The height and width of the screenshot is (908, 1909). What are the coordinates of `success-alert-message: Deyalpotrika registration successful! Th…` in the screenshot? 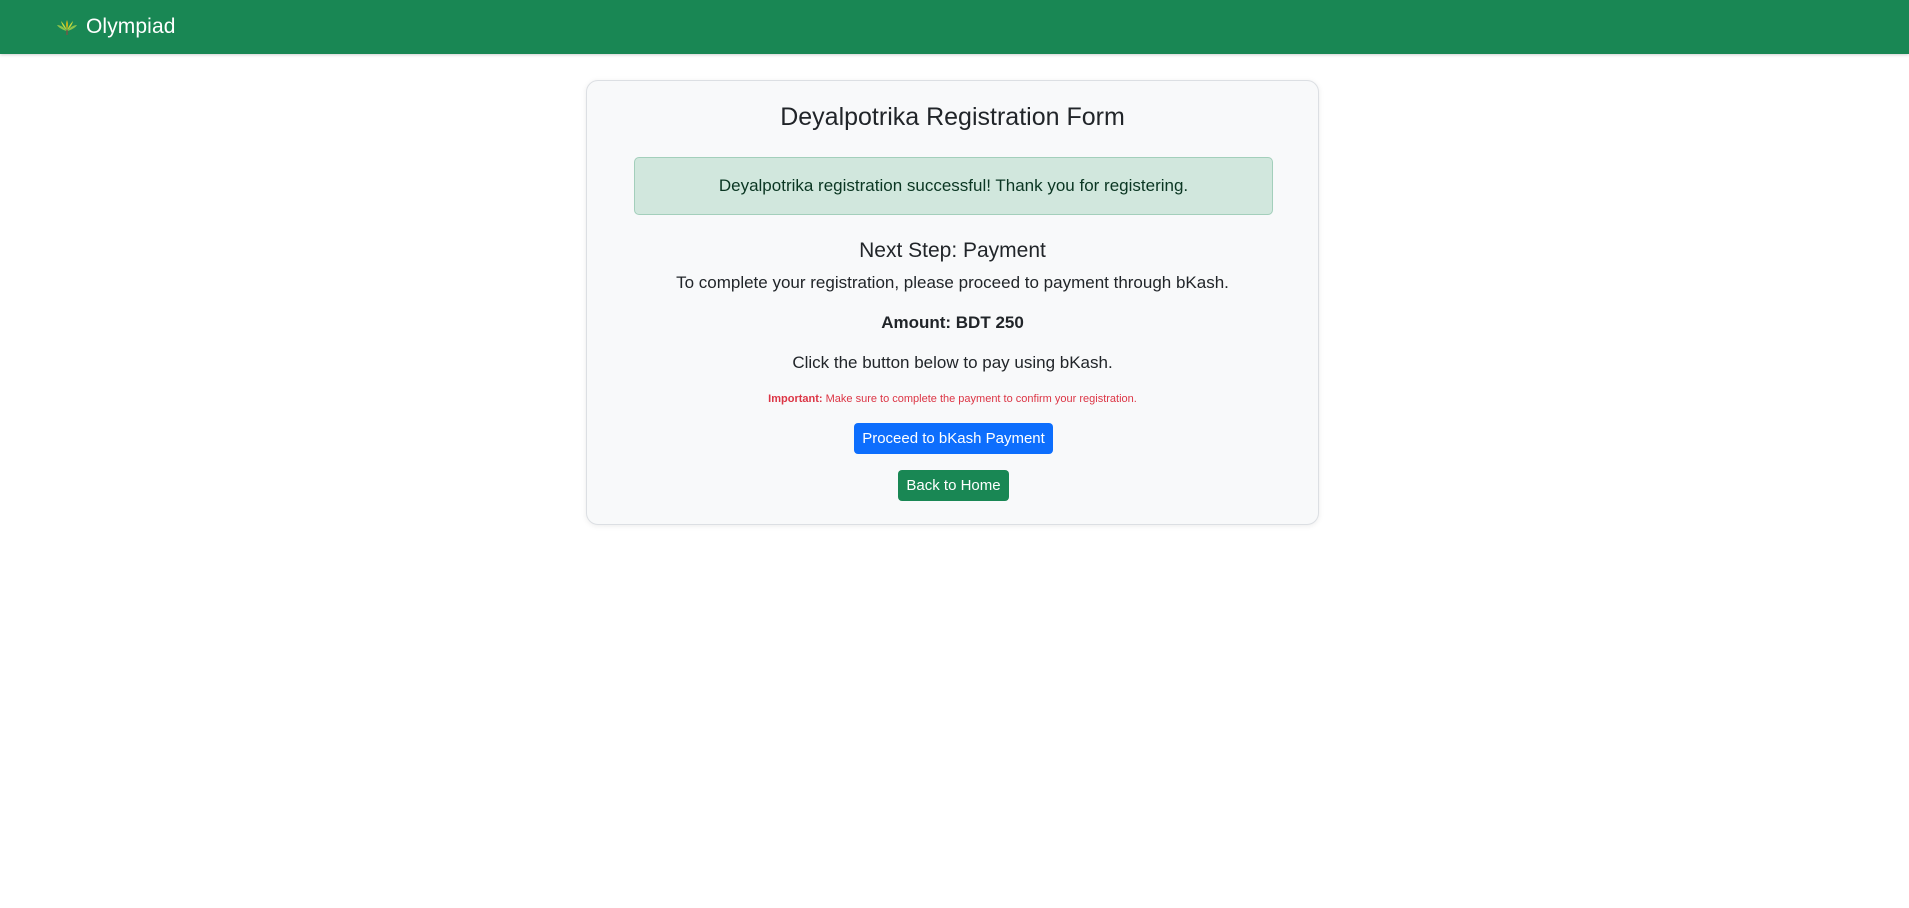 It's located at (953, 185).